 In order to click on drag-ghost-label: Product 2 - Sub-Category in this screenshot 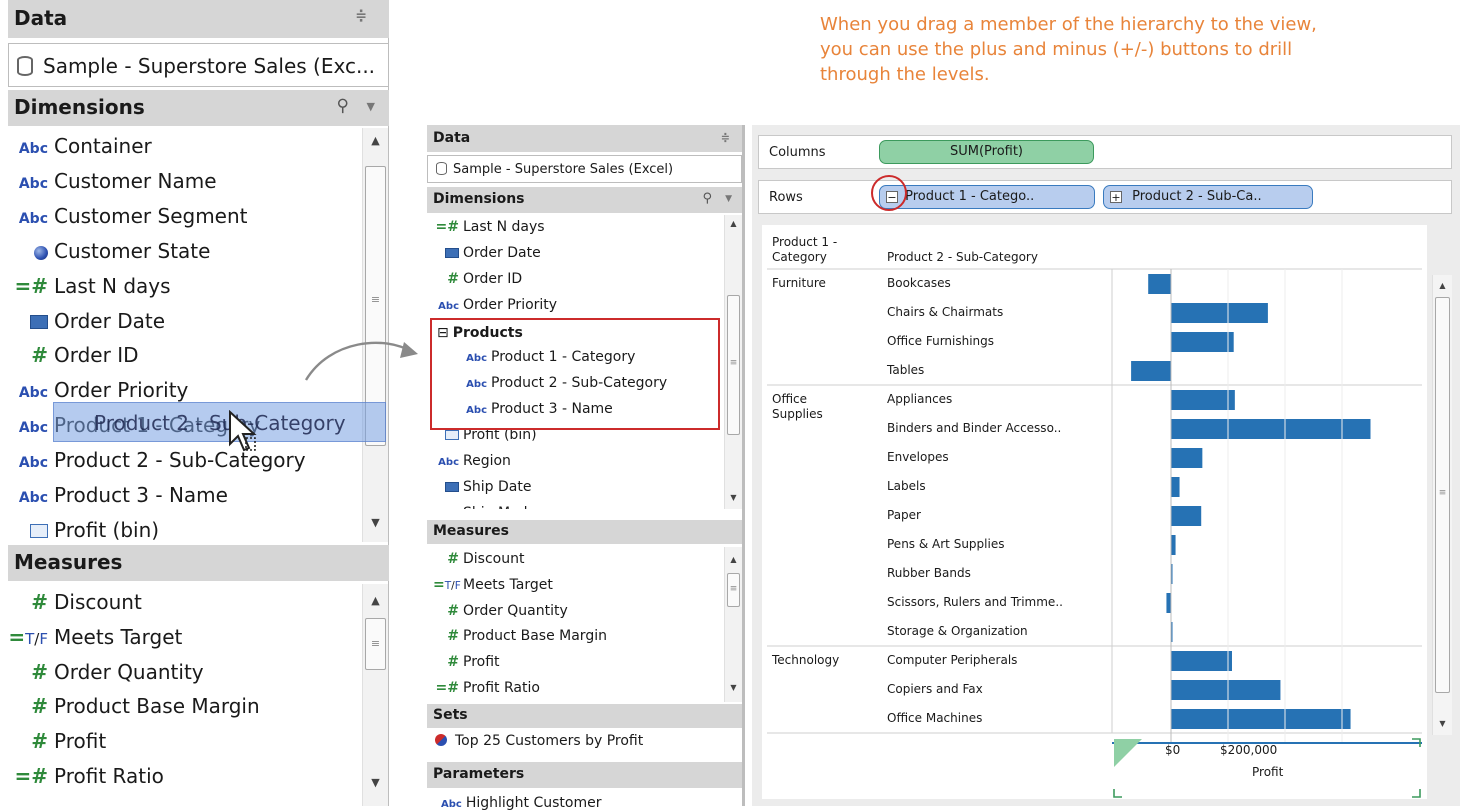, I will do `click(220, 423)`.